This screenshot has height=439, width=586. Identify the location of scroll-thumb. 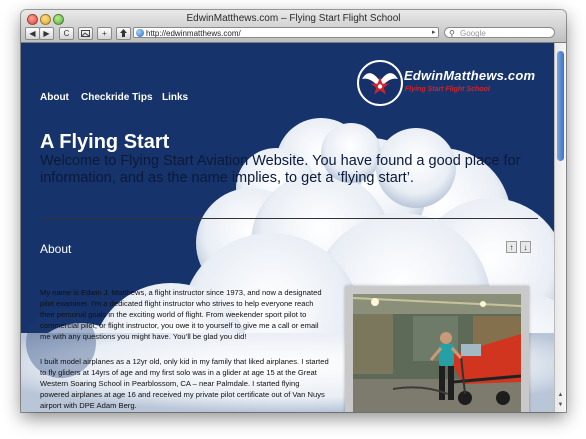
(560, 106).